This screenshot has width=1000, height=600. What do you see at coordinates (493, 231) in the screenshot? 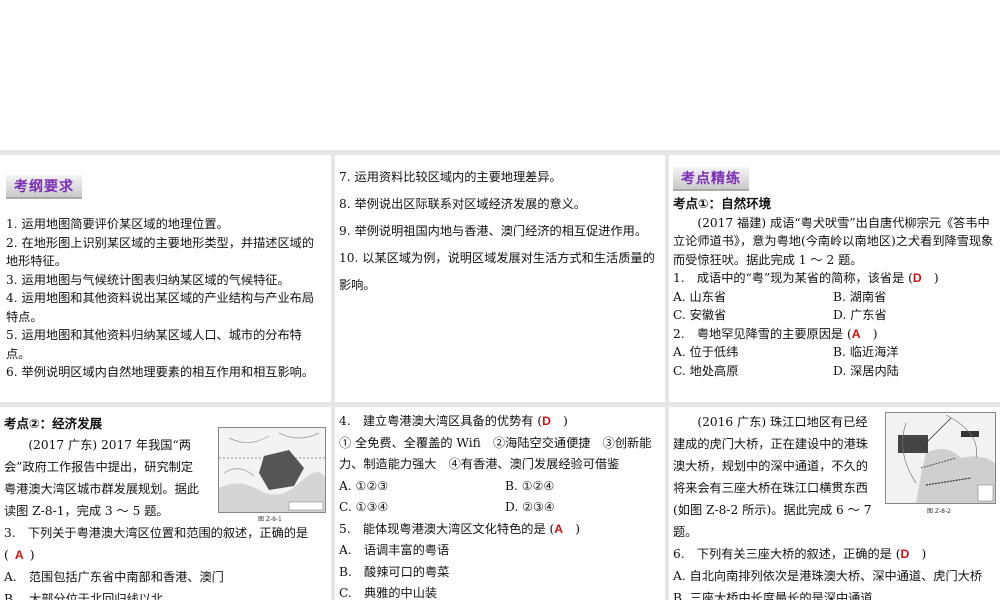
I see `requirement-item: 9. 举例说明祖国内地与香港、澳门经济的相互促进作用。` at bounding box center [493, 231].